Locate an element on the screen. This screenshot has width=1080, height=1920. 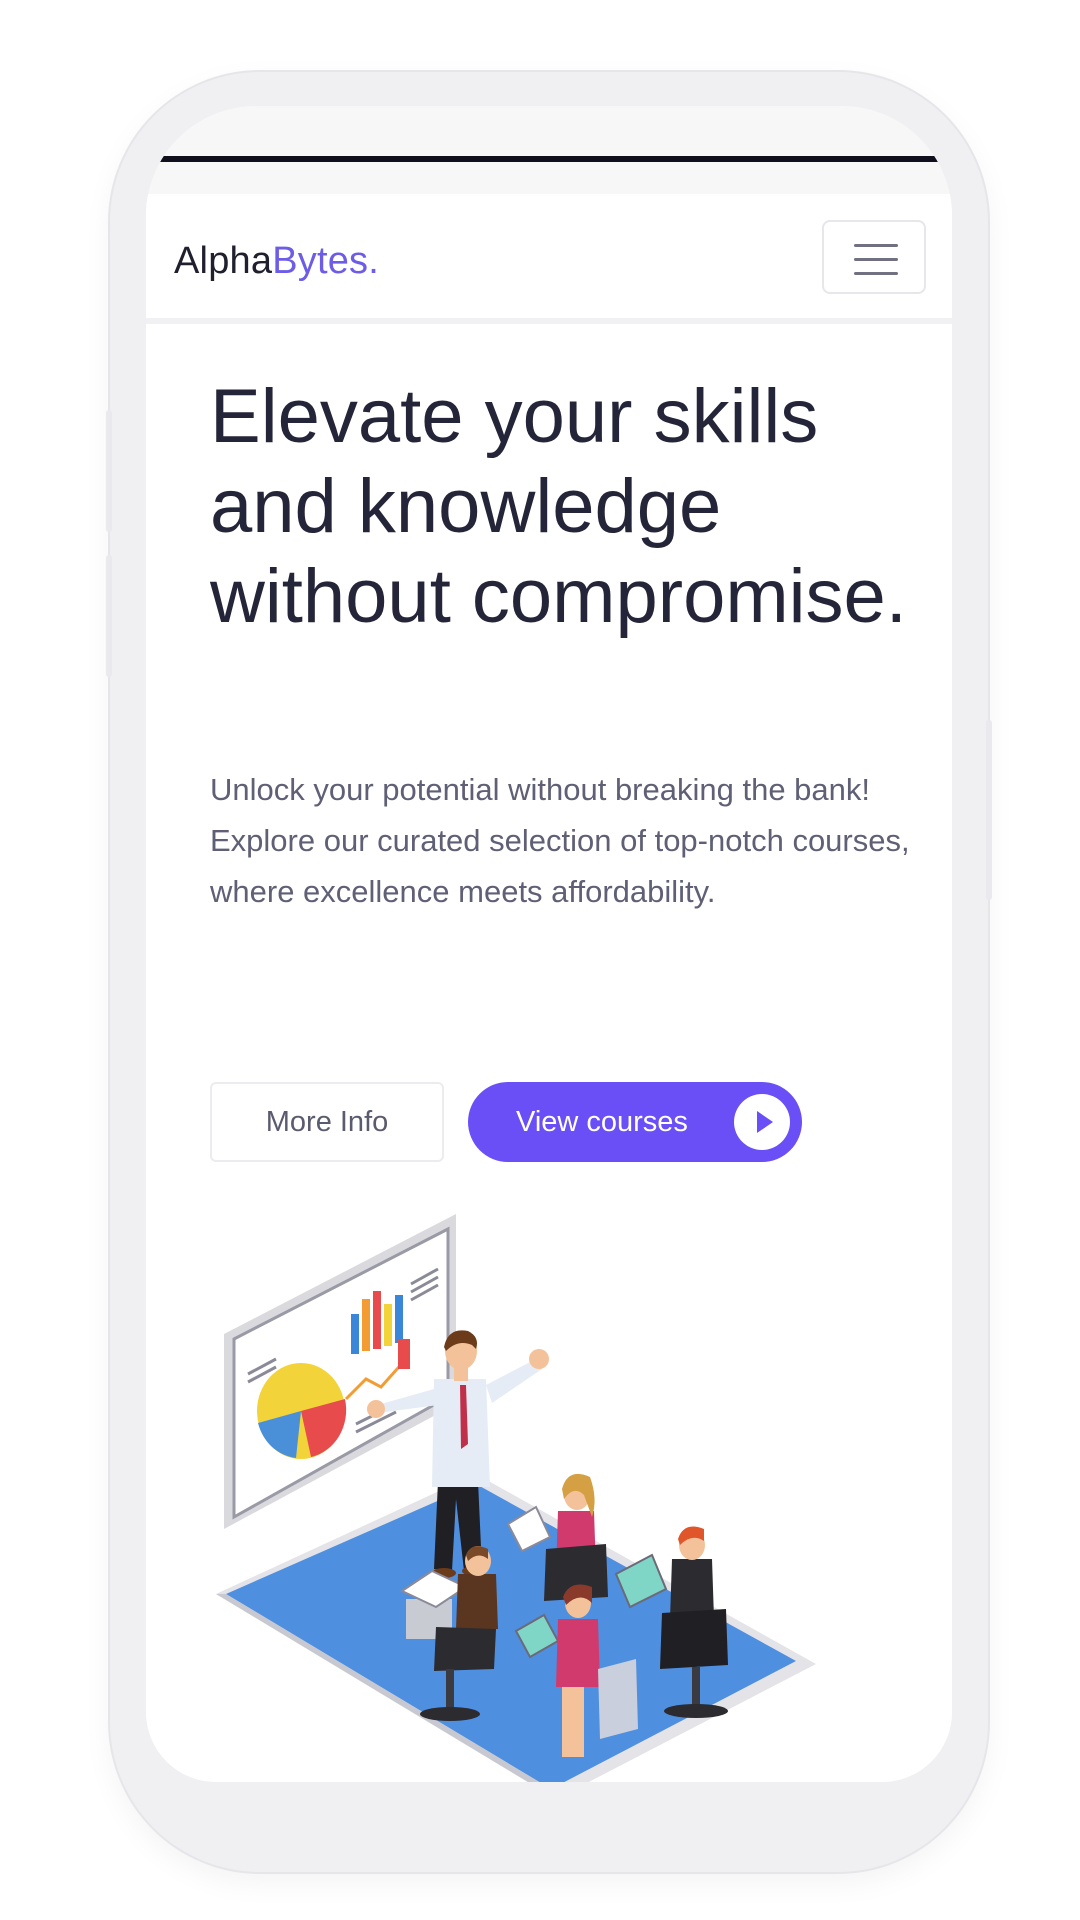
view-courses-button: View courses is located at coordinates (635, 1122).